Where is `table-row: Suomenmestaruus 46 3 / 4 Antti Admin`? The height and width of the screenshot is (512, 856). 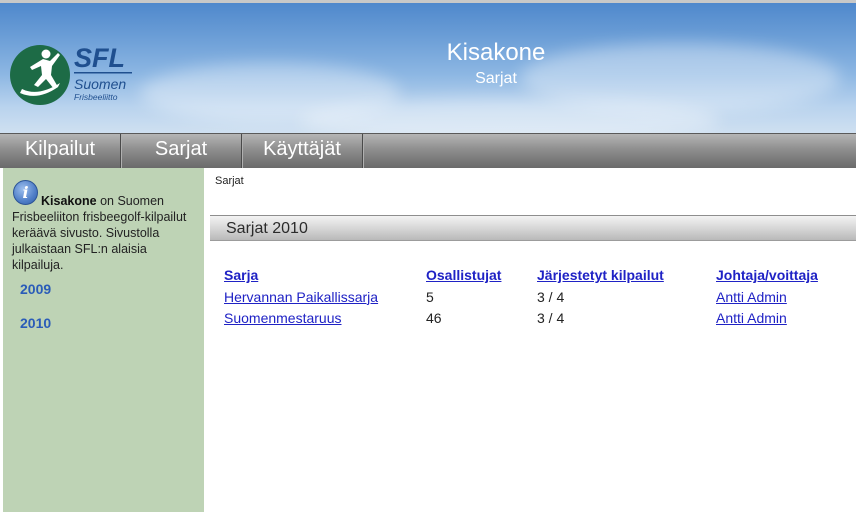 table-row: Suomenmestaruus 46 3 / 4 Antti Admin is located at coordinates (540, 317).